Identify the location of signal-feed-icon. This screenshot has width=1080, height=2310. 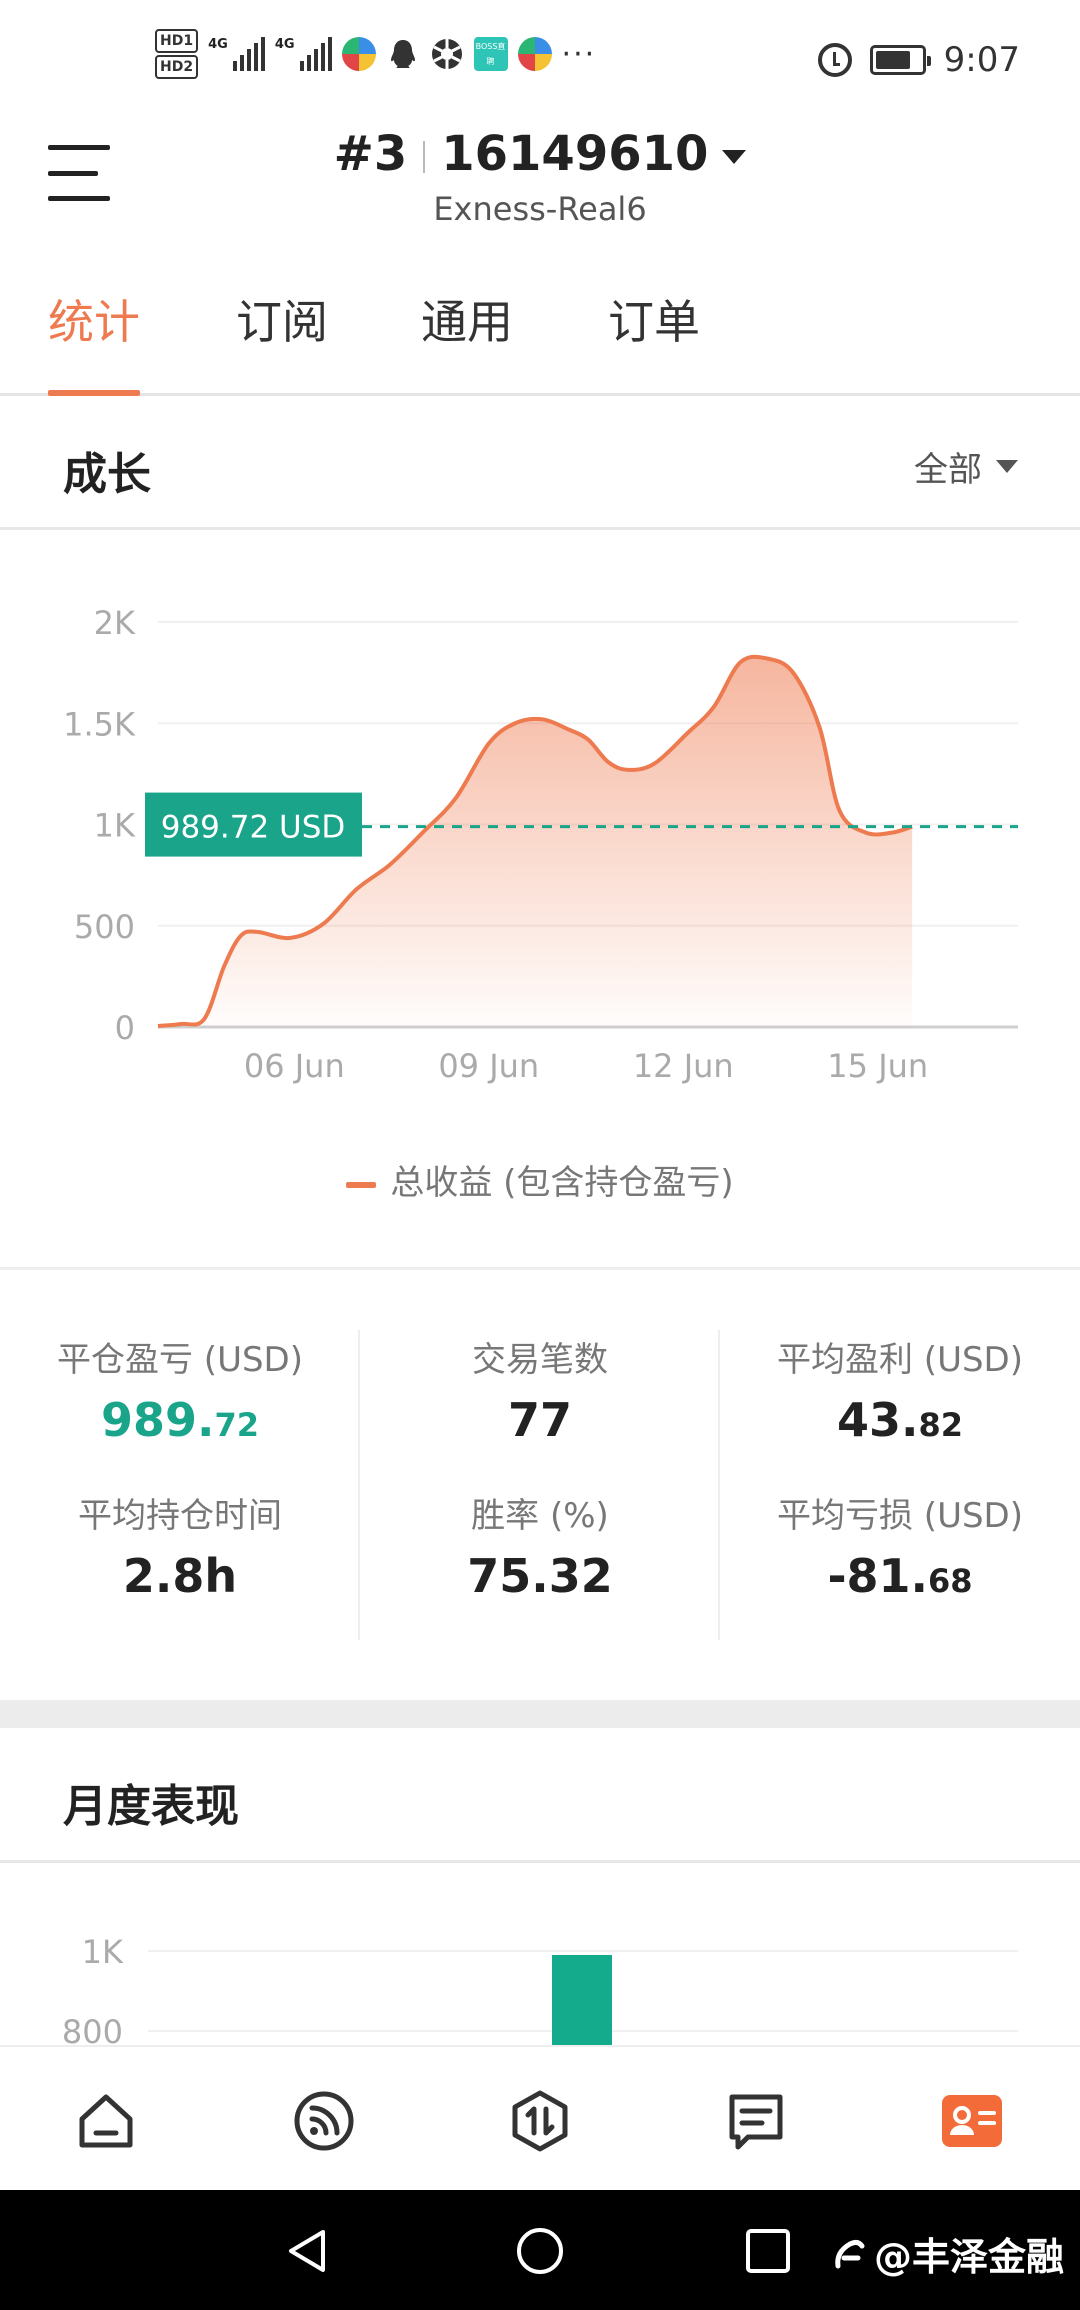
(324, 2121).